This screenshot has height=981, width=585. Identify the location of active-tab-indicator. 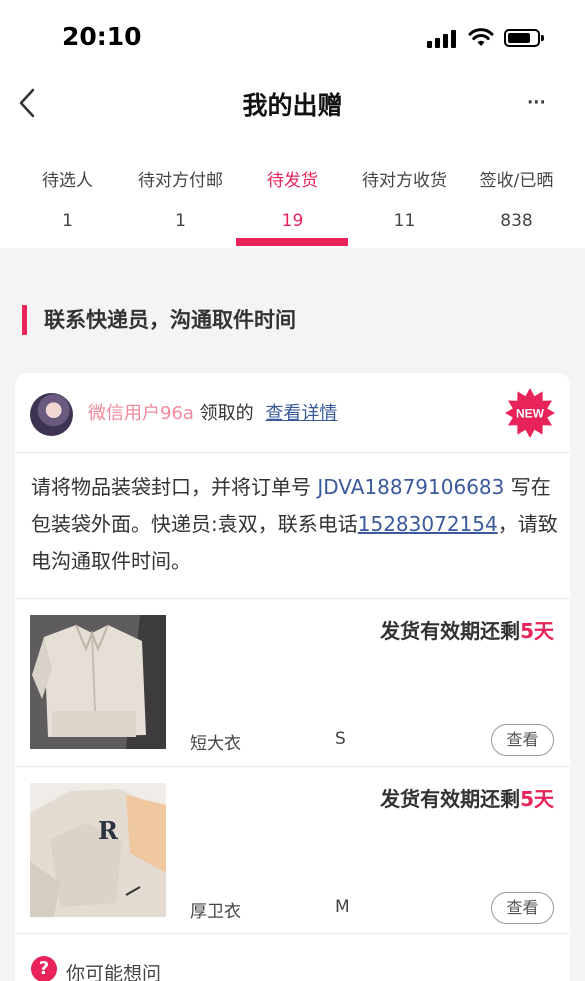
(292, 242).